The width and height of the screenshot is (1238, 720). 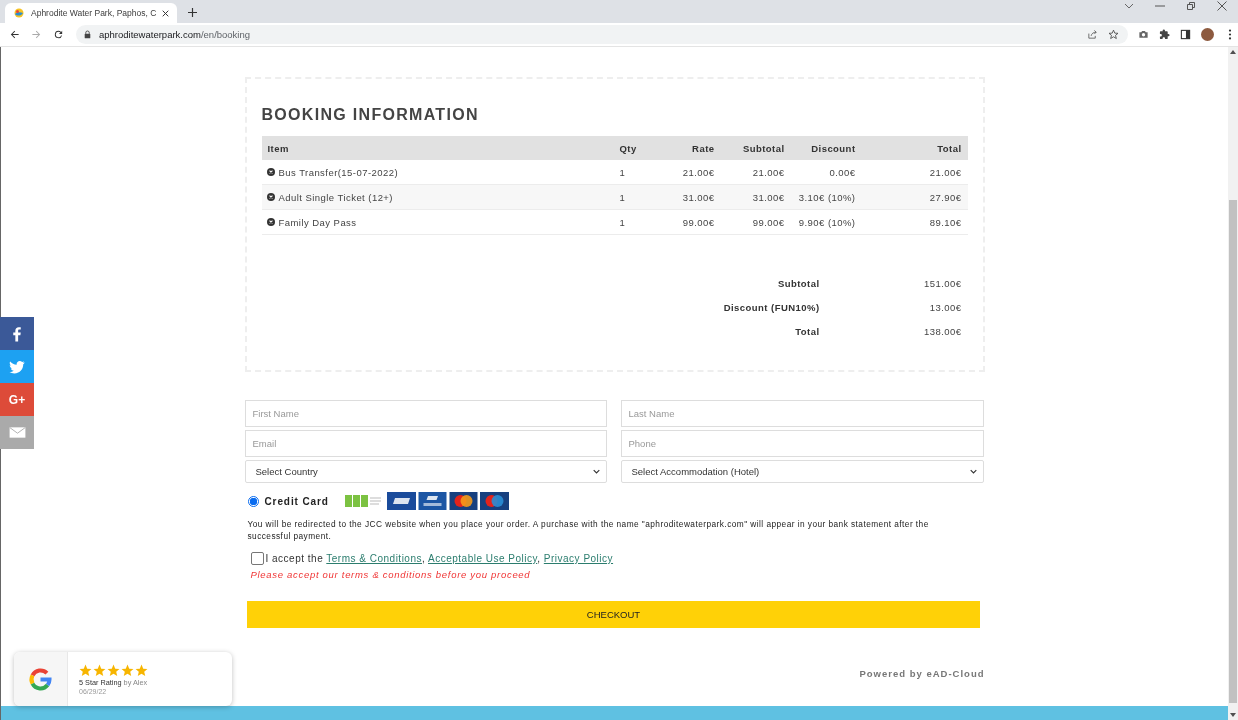 I want to click on text-field: First Name, so click(x=425, y=413).